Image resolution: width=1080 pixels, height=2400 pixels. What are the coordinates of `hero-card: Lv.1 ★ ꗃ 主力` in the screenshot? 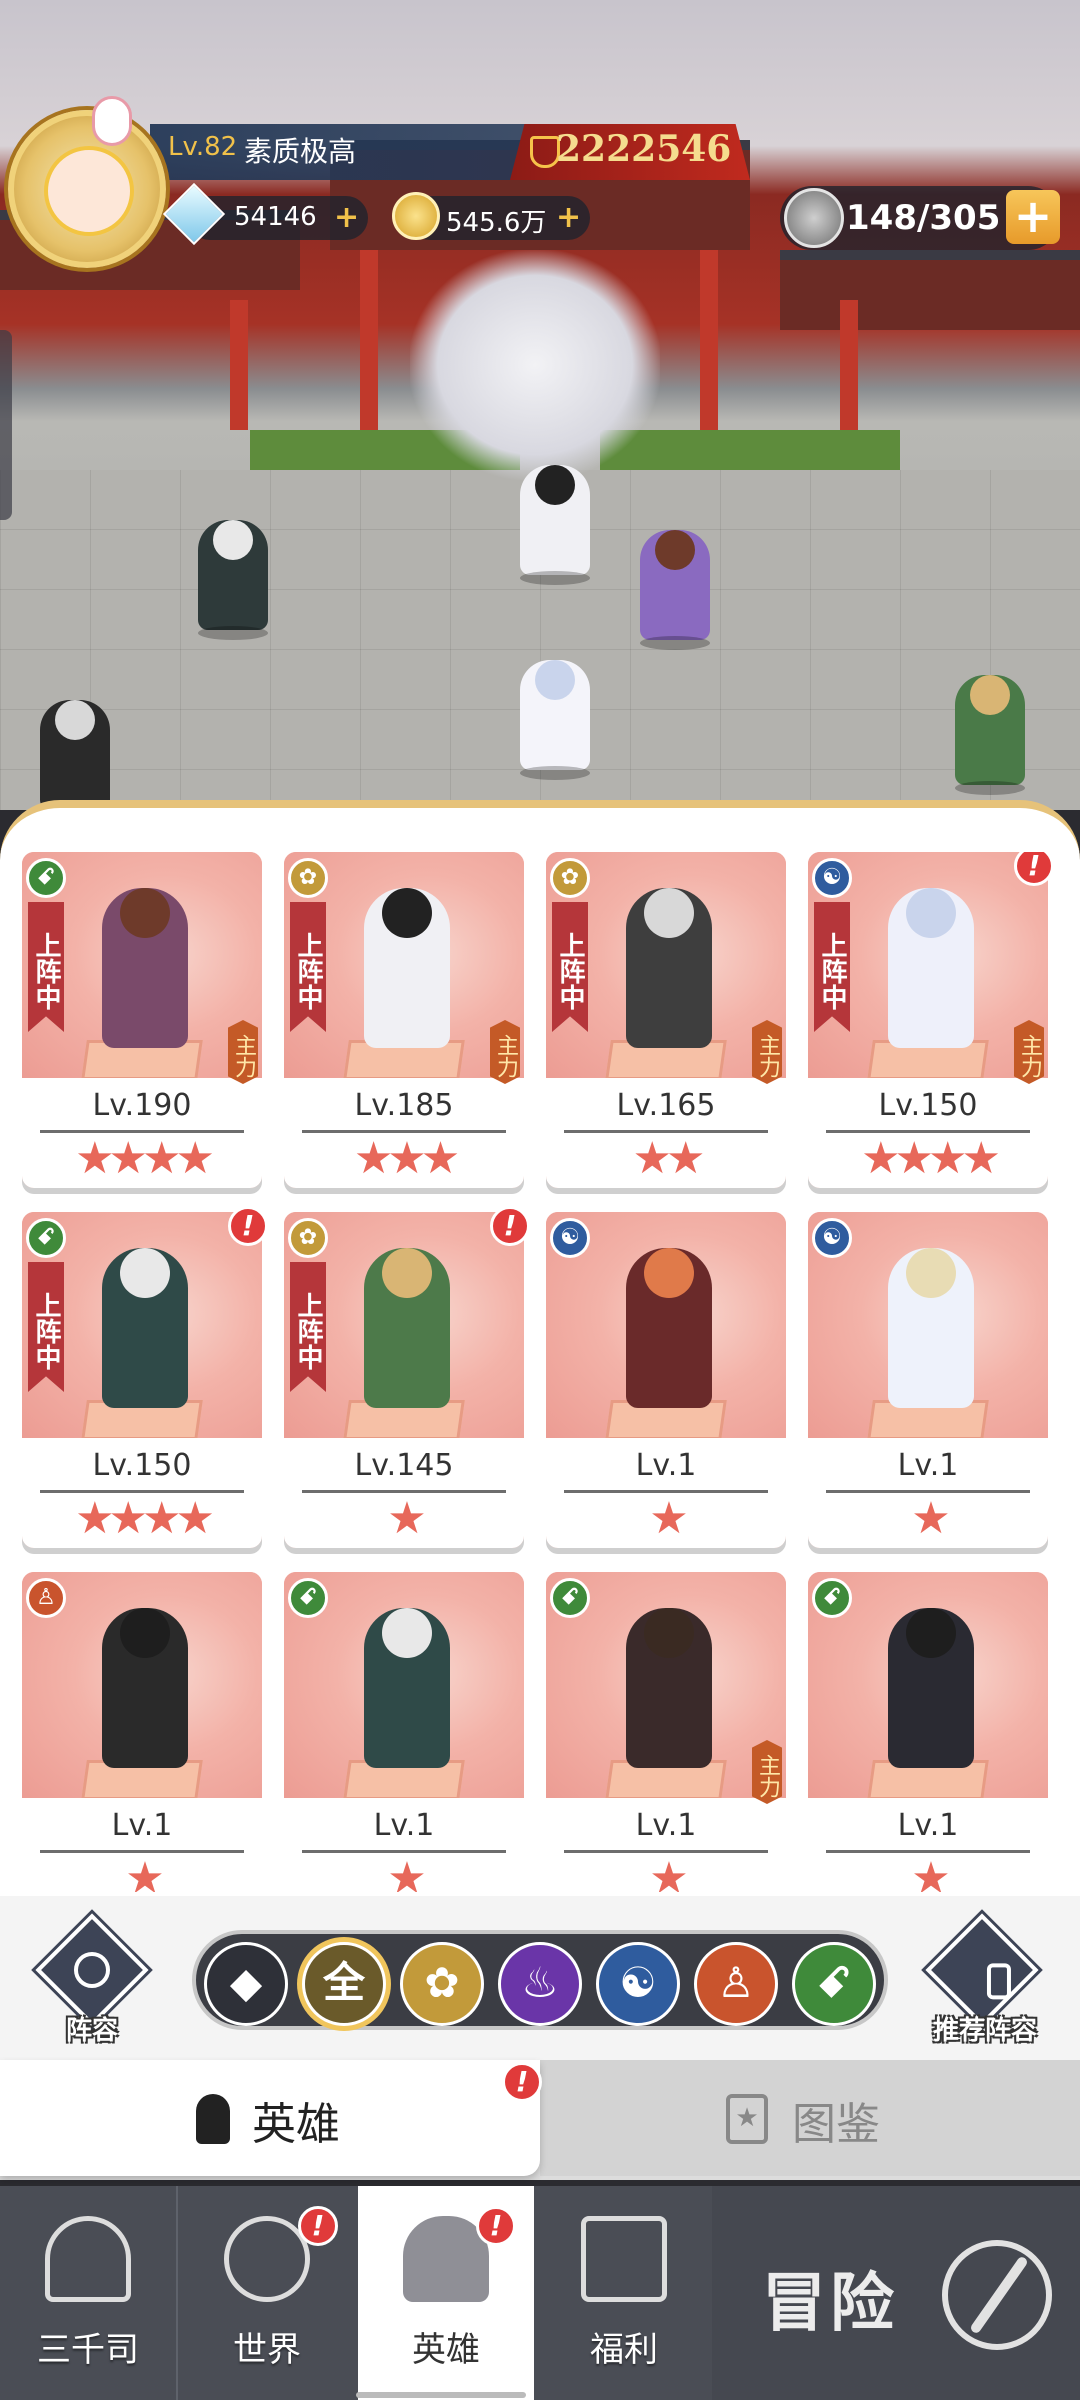 It's located at (666, 1732).